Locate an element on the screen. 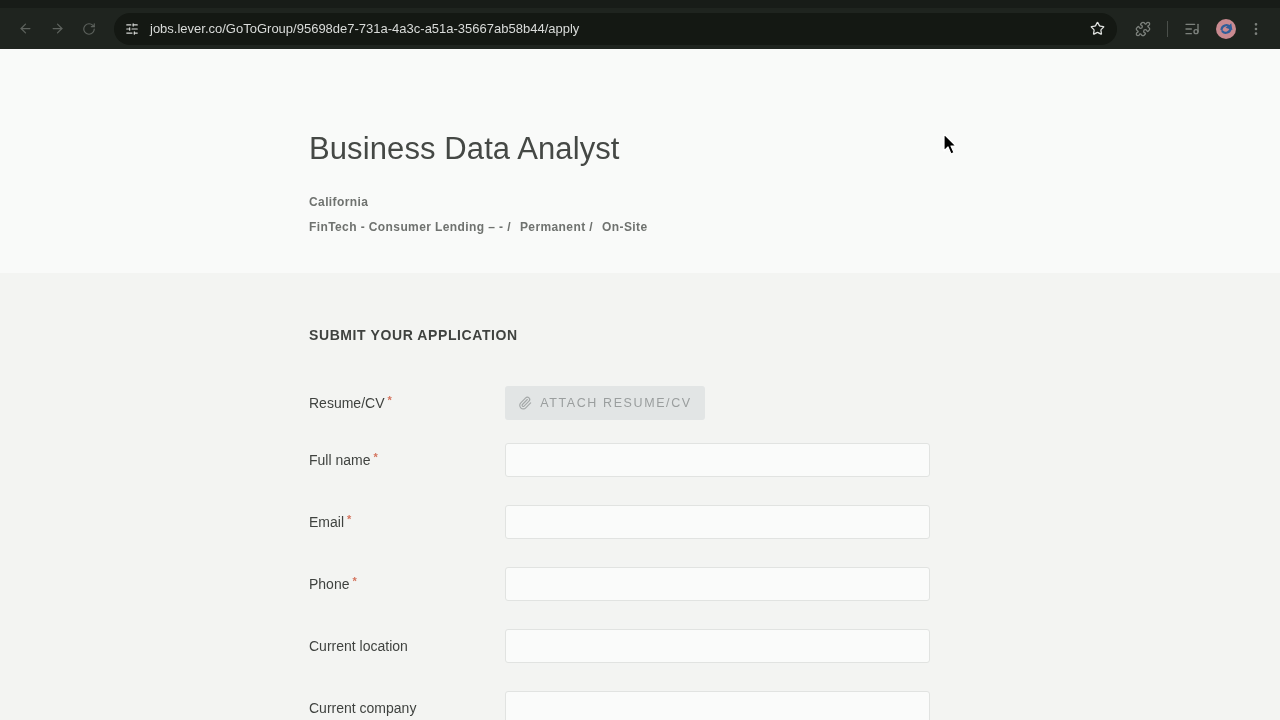  mouse-pointer-icon is located at coordinates (950, 144).